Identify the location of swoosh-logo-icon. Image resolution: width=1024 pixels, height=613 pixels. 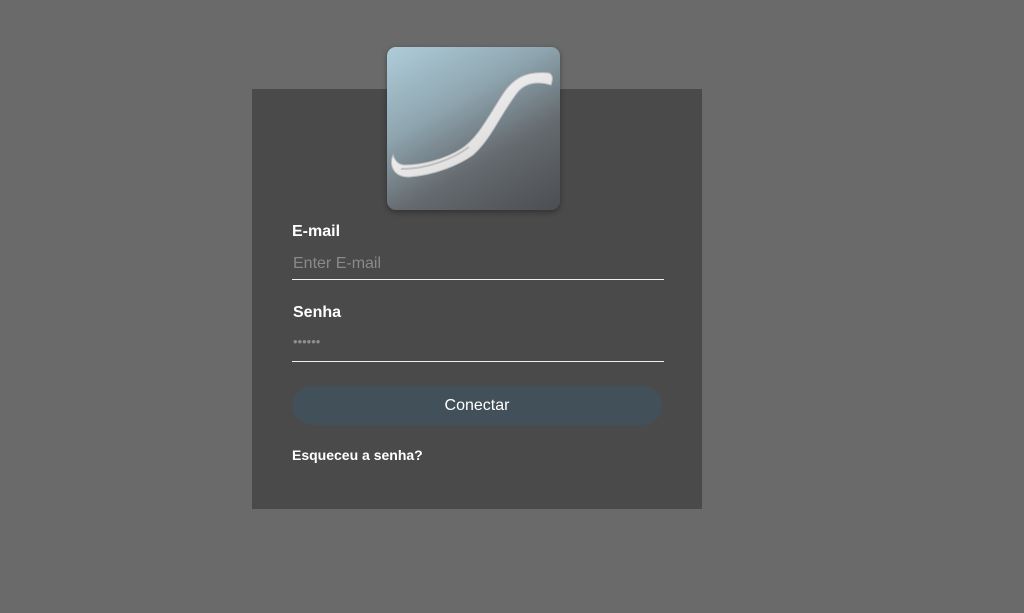
(472, 125).